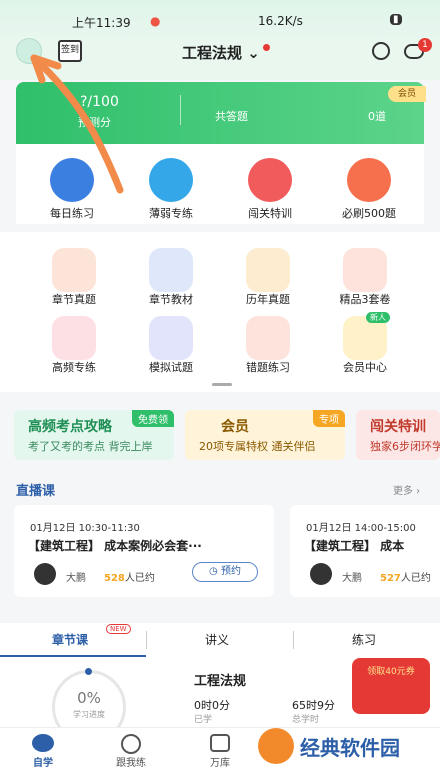 Image resolution: width=440 pixels, height=770 pixels. Describe the element at coordinates (396, 19) in the screenshot. I see `battery-icon: ▮` at that location.